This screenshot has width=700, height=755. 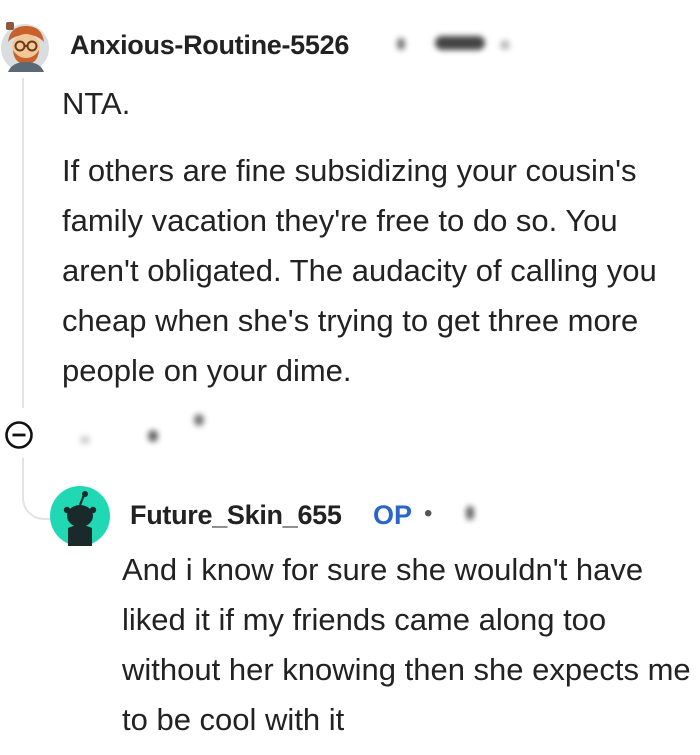 What do you see at coordinates (393, 515) in the screenshot?
I see `op-badge: OP` at bounding box center [393, 515].